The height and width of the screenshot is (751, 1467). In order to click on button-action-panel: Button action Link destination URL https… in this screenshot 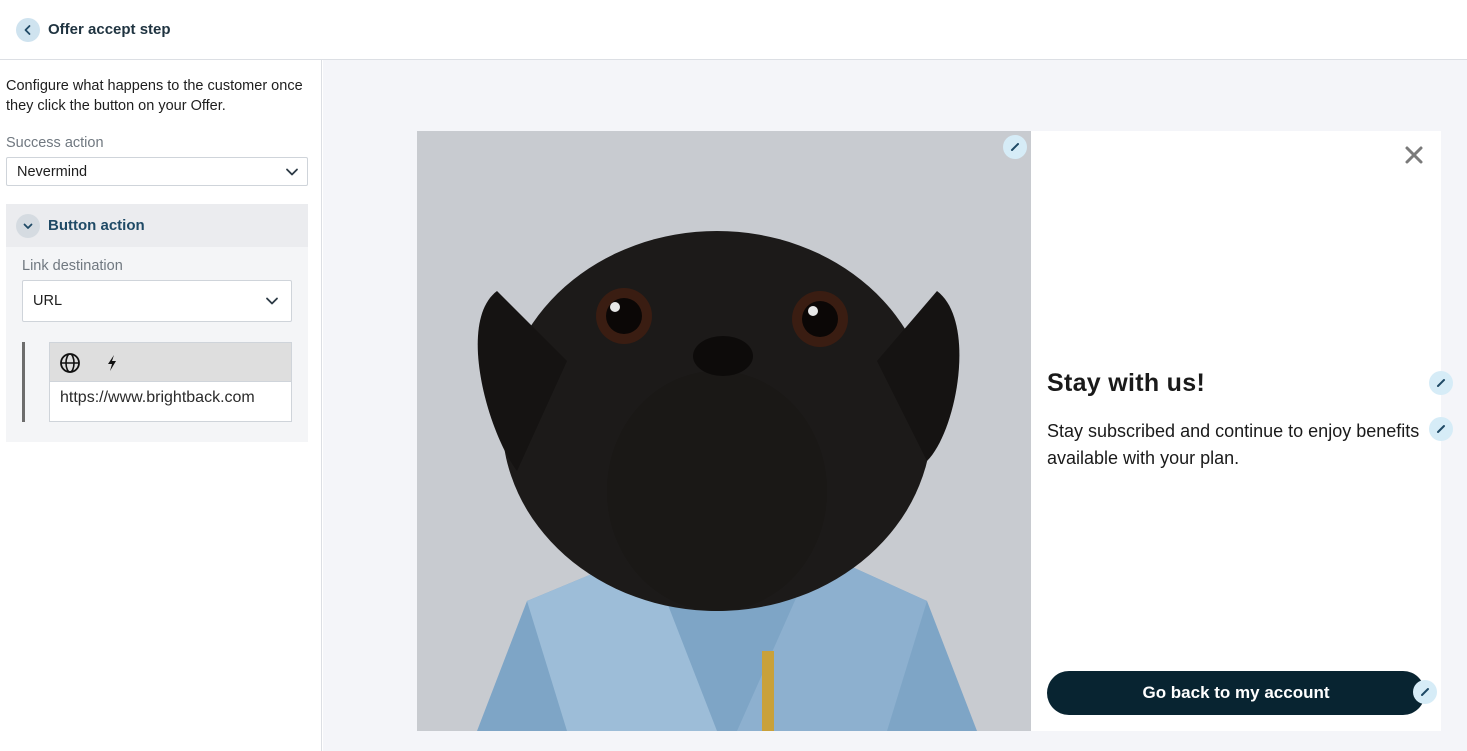, I will do `click(157, 323)`.